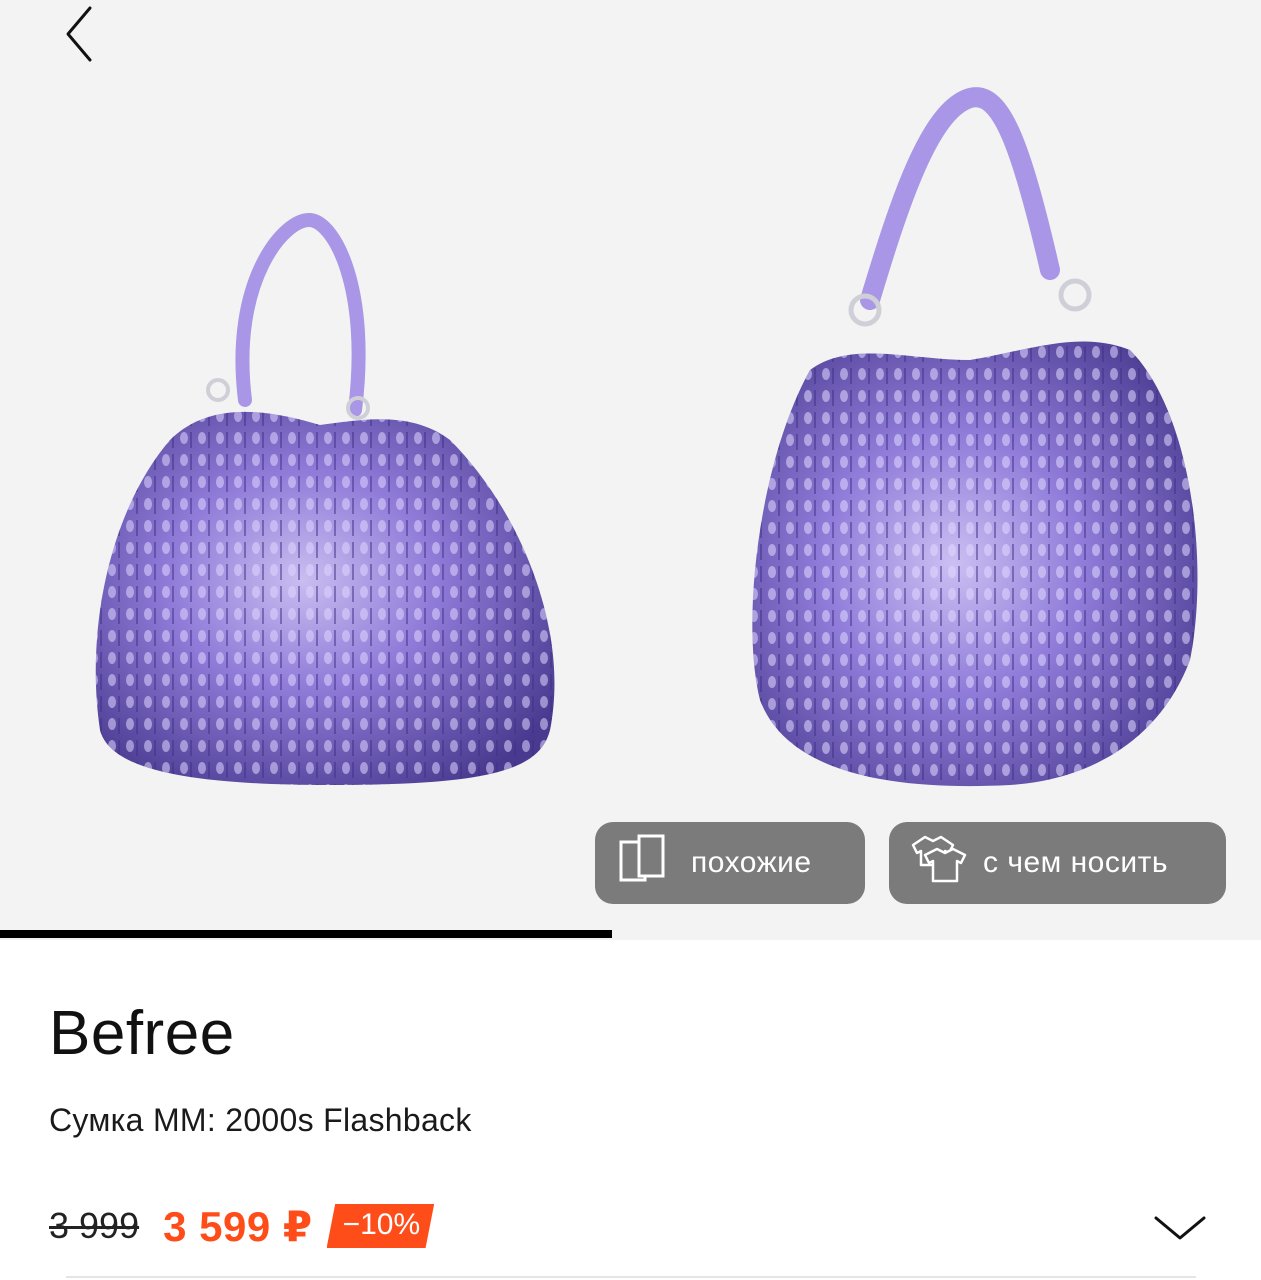  I want to click on back-button, so click(80, 34).